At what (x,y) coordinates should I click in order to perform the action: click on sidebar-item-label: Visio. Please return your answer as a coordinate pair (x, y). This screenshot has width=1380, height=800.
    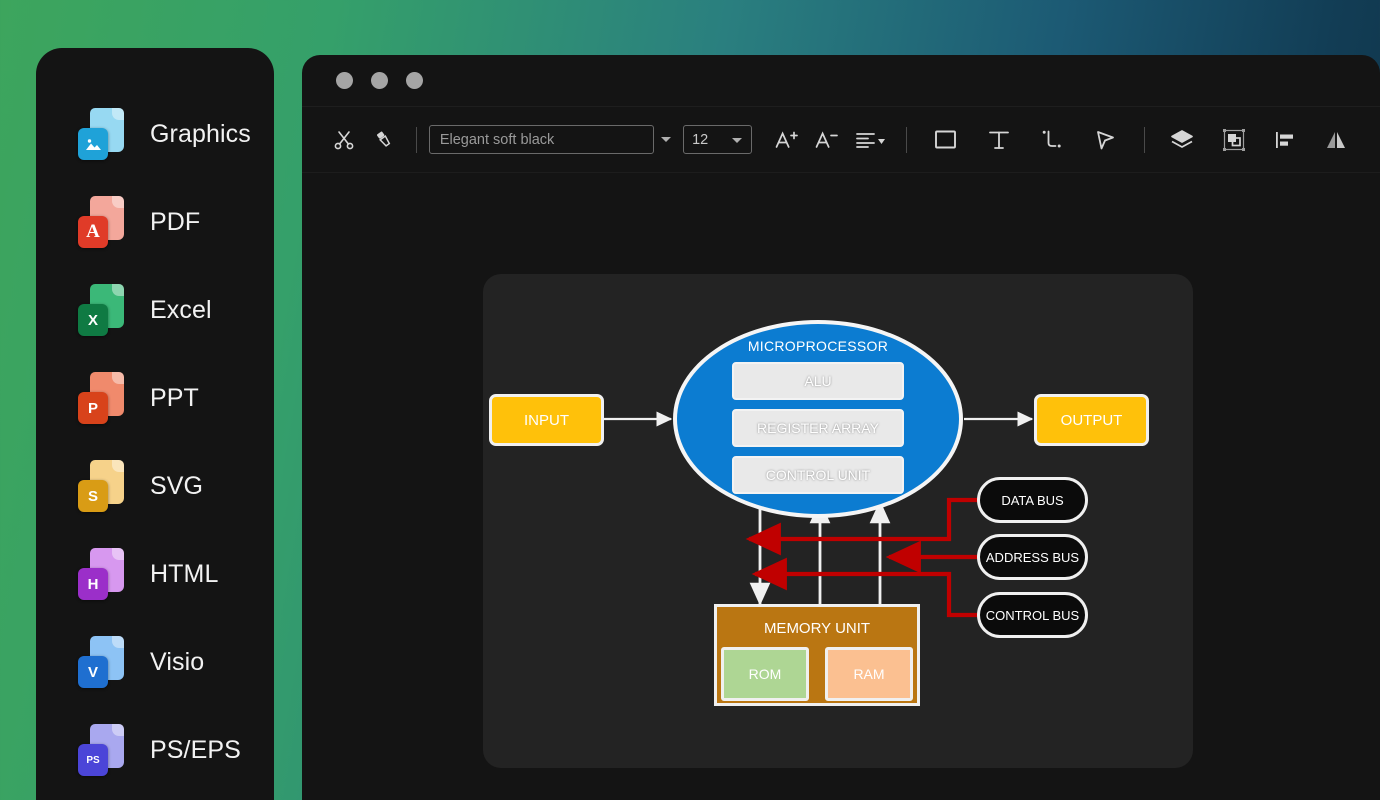
    Looking at the image, I should click on (177, 661).